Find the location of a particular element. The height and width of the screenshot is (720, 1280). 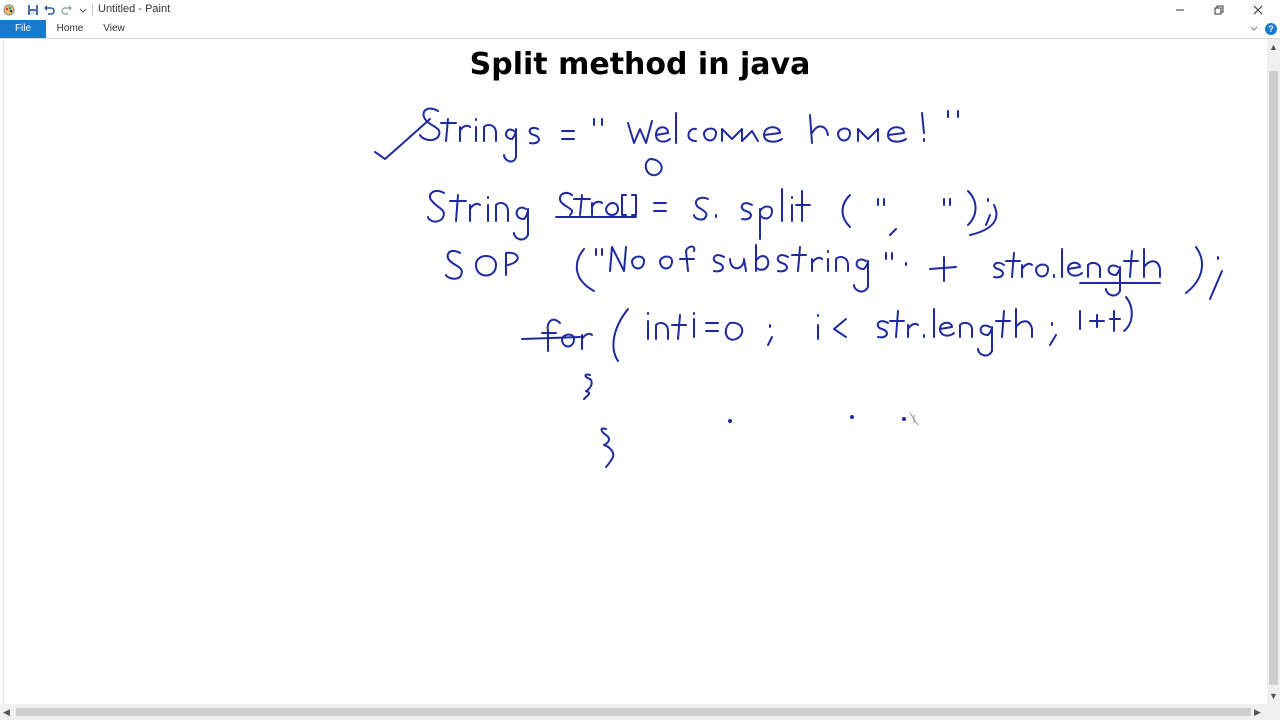

redo-icon is located at coordinates (67, 10).